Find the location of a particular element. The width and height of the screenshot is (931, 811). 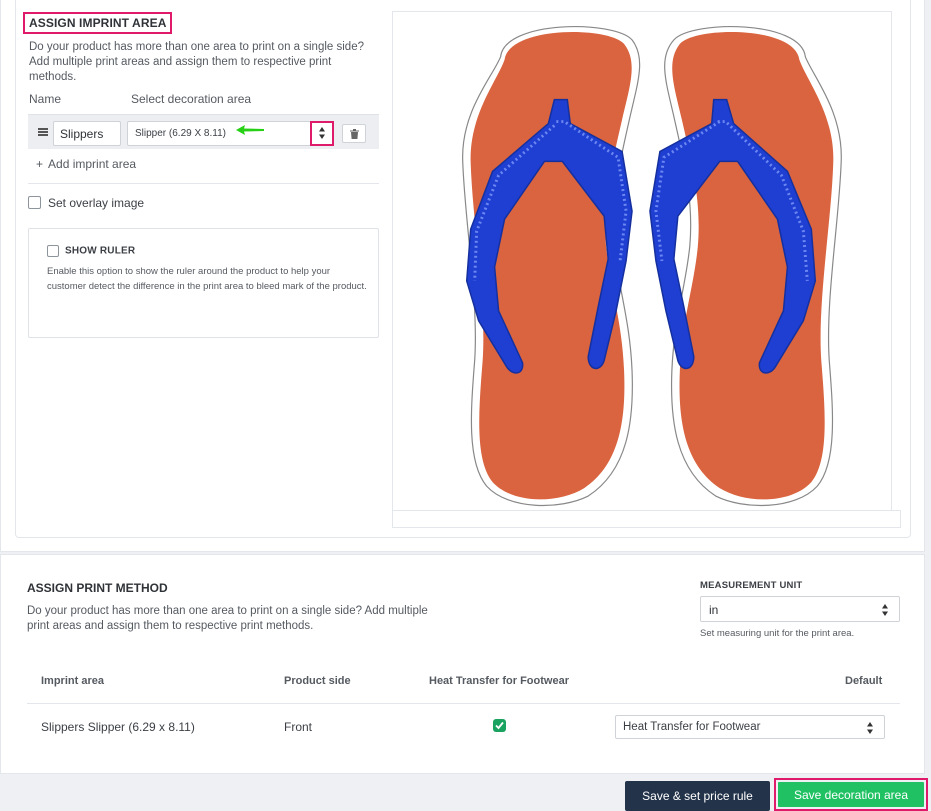

header-print-method: Heat Transfer for Footwear is located at coordinates (499, 681).